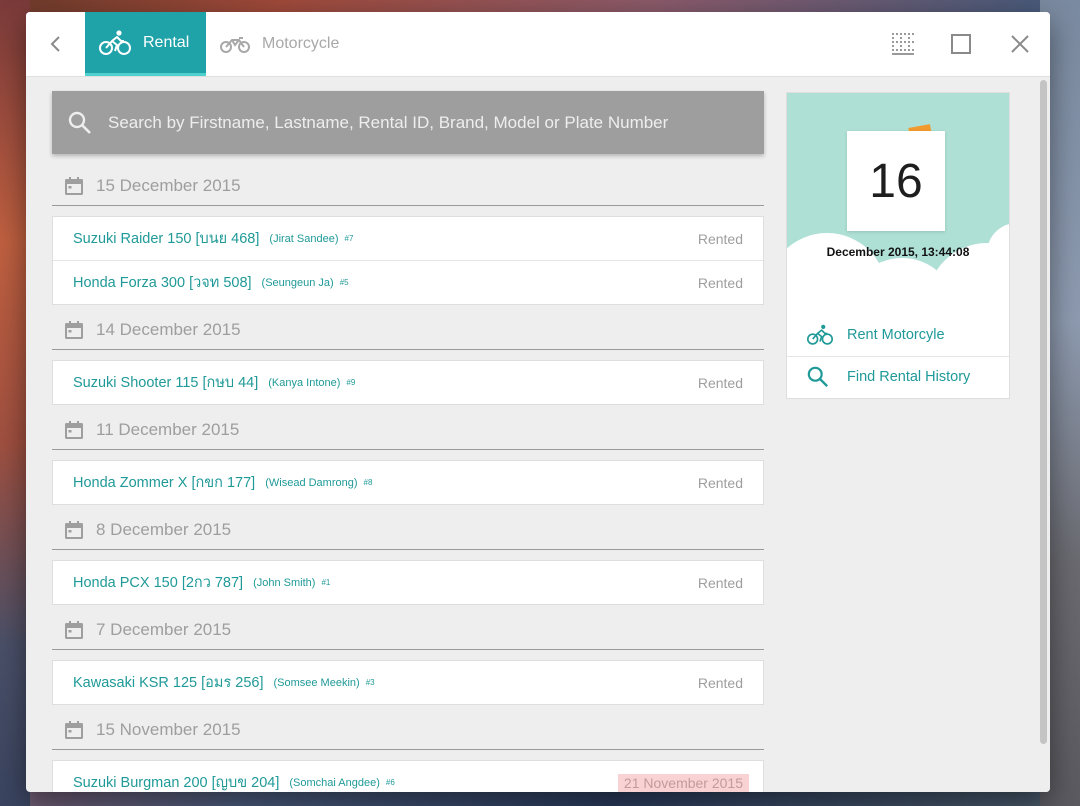  What do you see at coordinates (370, 682) in the screenshot?
I see `rental-id: #3` at bounding box center [370, 682].